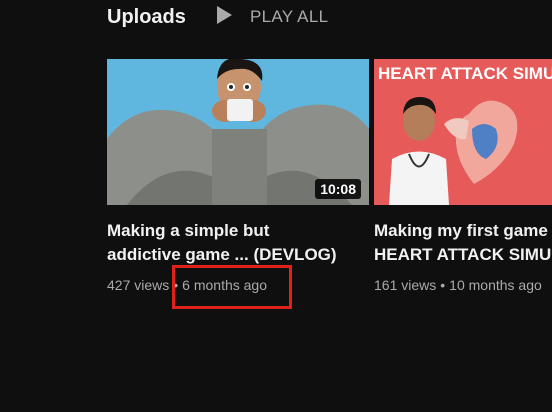  I want to click on view-count: 427 views, so click(138, 285).